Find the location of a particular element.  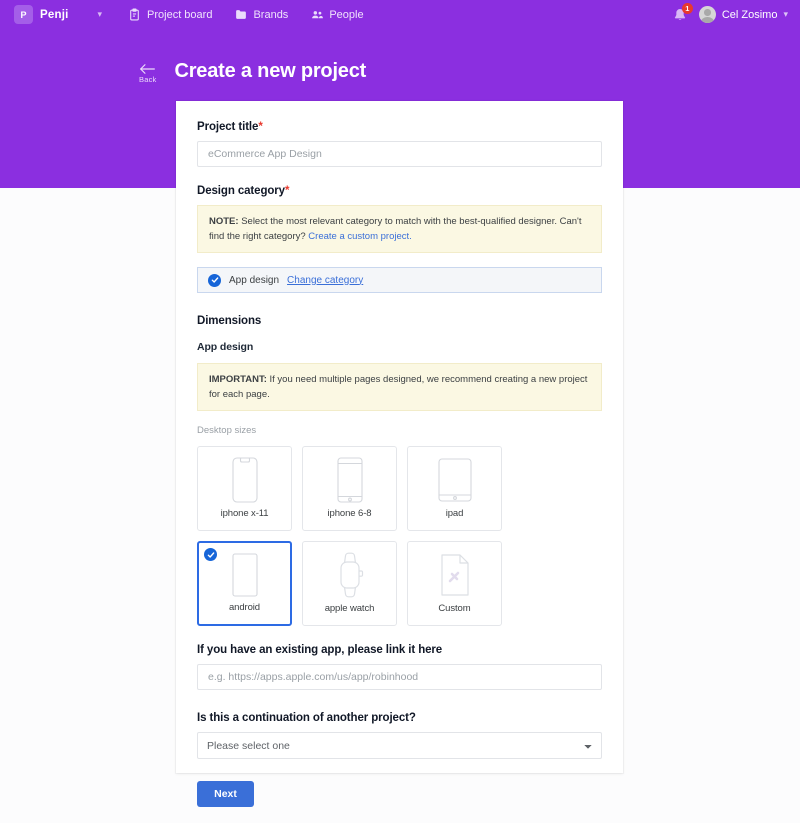

device-card-iphone-6-8: iphone 6-8 is located at coordinates (349, 488).